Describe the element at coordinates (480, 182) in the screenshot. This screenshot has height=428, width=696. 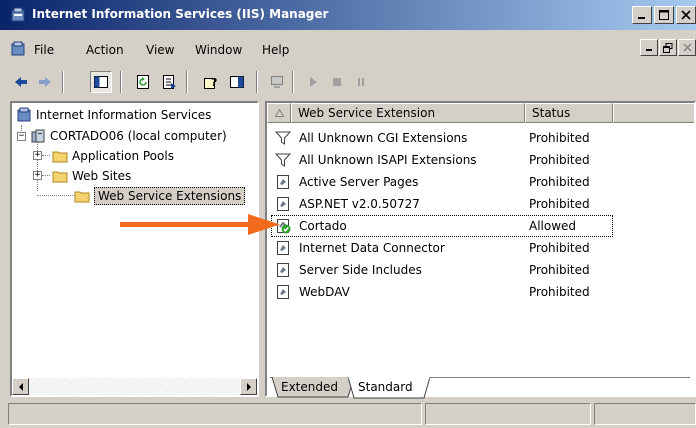
I see `list-item: Active Server Pages Prohibited` at that location.